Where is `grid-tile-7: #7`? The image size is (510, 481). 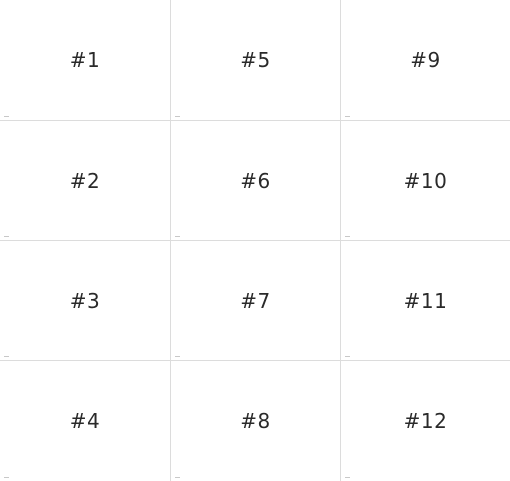 grid-tile-7: #7 is located at coordinates (256, 301).